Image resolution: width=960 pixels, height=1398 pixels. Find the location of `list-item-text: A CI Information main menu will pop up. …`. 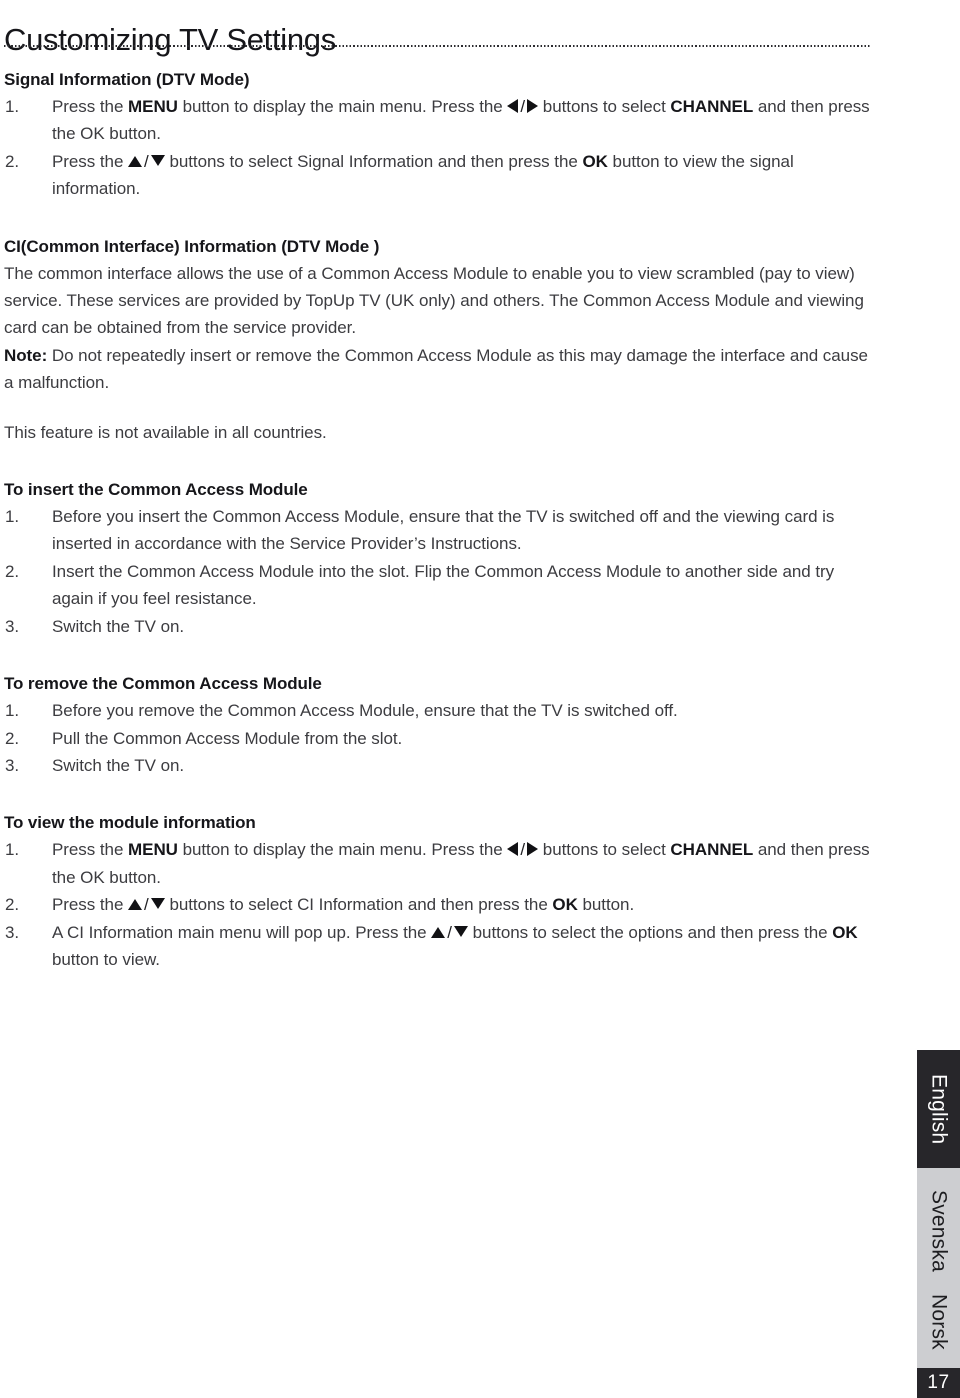

list-item-text: A CI Information main menu will pop up. … is located at coordinates (242, 932).